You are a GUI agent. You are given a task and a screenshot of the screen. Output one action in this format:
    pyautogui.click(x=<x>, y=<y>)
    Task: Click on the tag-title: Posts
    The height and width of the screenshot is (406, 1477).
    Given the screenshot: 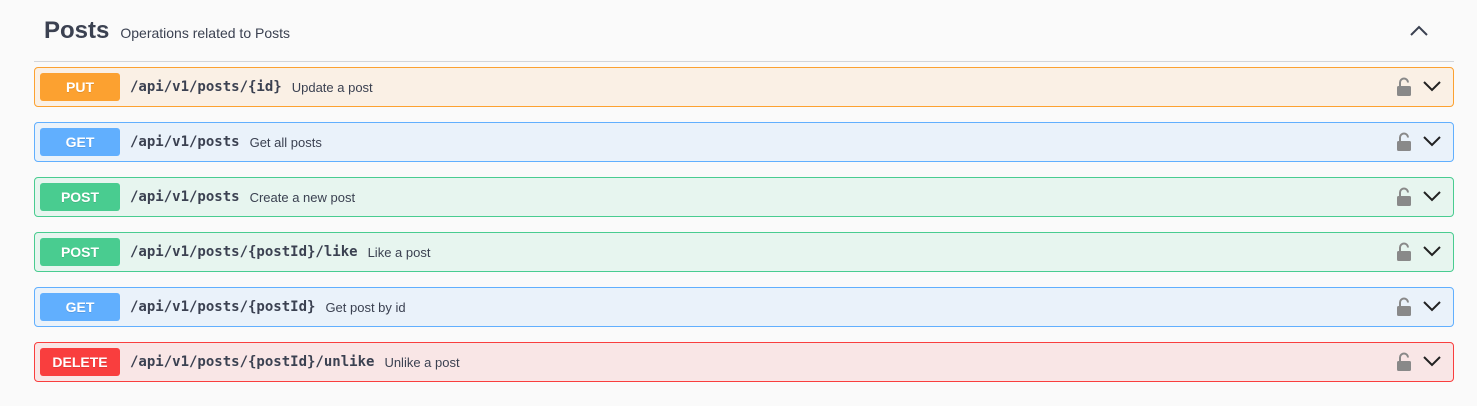 What is the action you would take?
    pyautogui.click(x=76, y=31)
    